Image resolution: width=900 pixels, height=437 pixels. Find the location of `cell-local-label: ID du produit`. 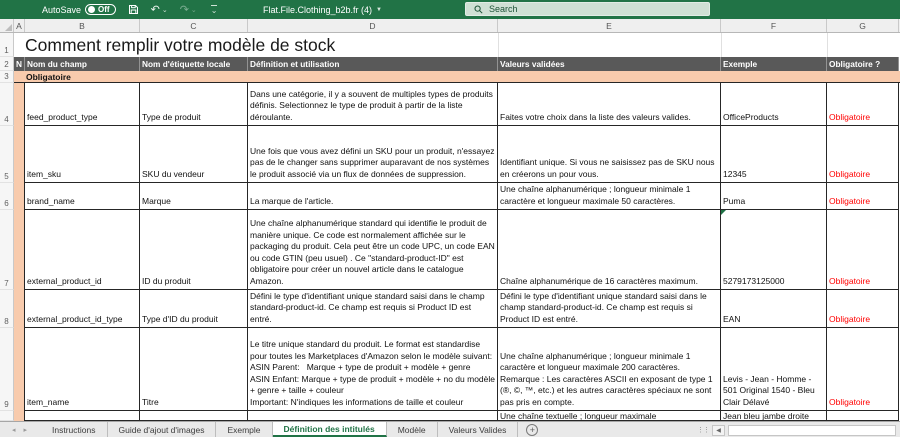

cell-local-label: ID du produit is located at coordinates (194, 250).